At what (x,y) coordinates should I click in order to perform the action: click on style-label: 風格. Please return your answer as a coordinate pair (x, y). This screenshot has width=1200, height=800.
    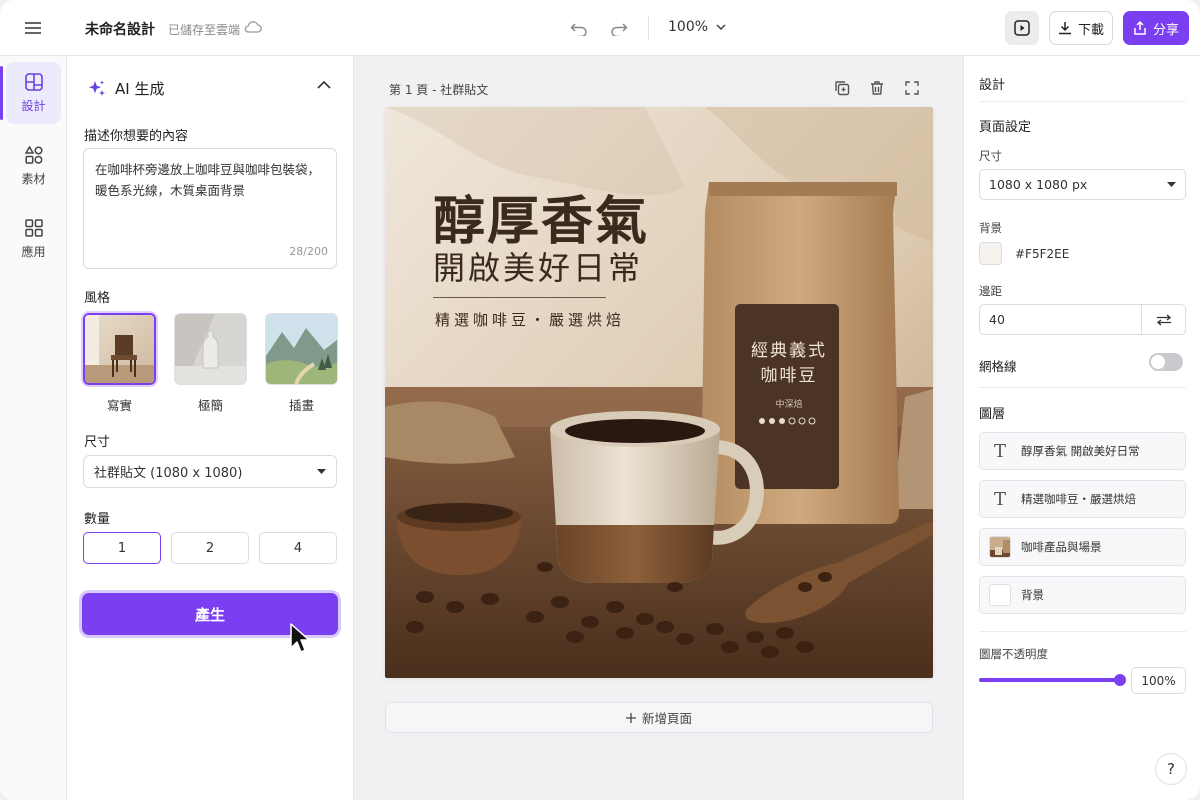
    Looking at the image, I should click on (97, 298).